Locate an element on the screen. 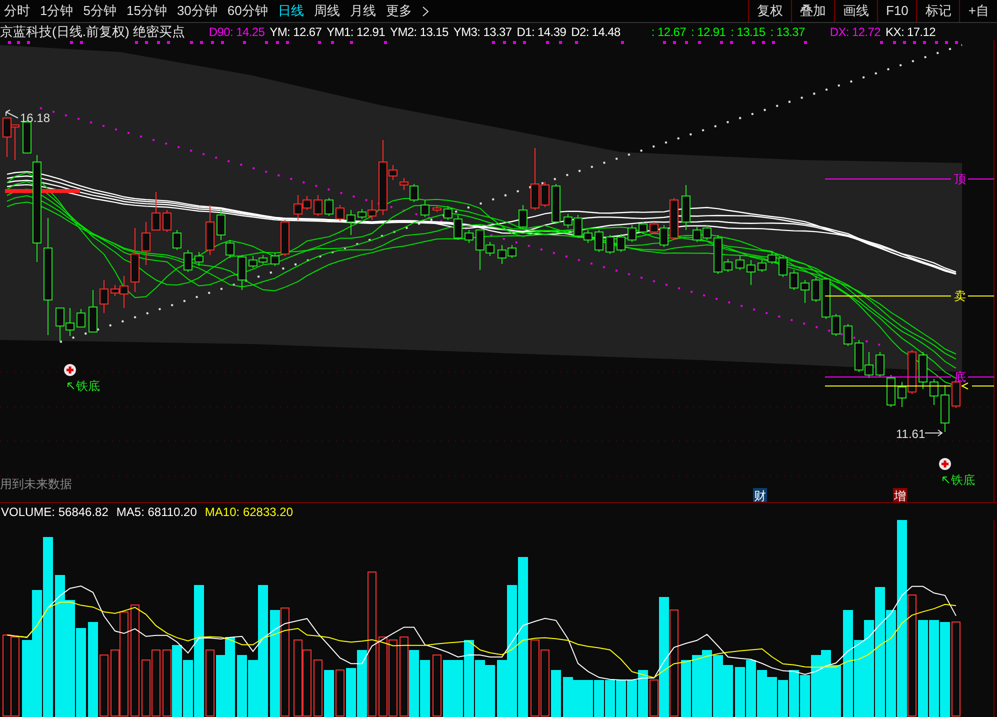 The height and width of the screenshot is (717, 997). period-tab: 月线 is located at coordinates (363, 11).